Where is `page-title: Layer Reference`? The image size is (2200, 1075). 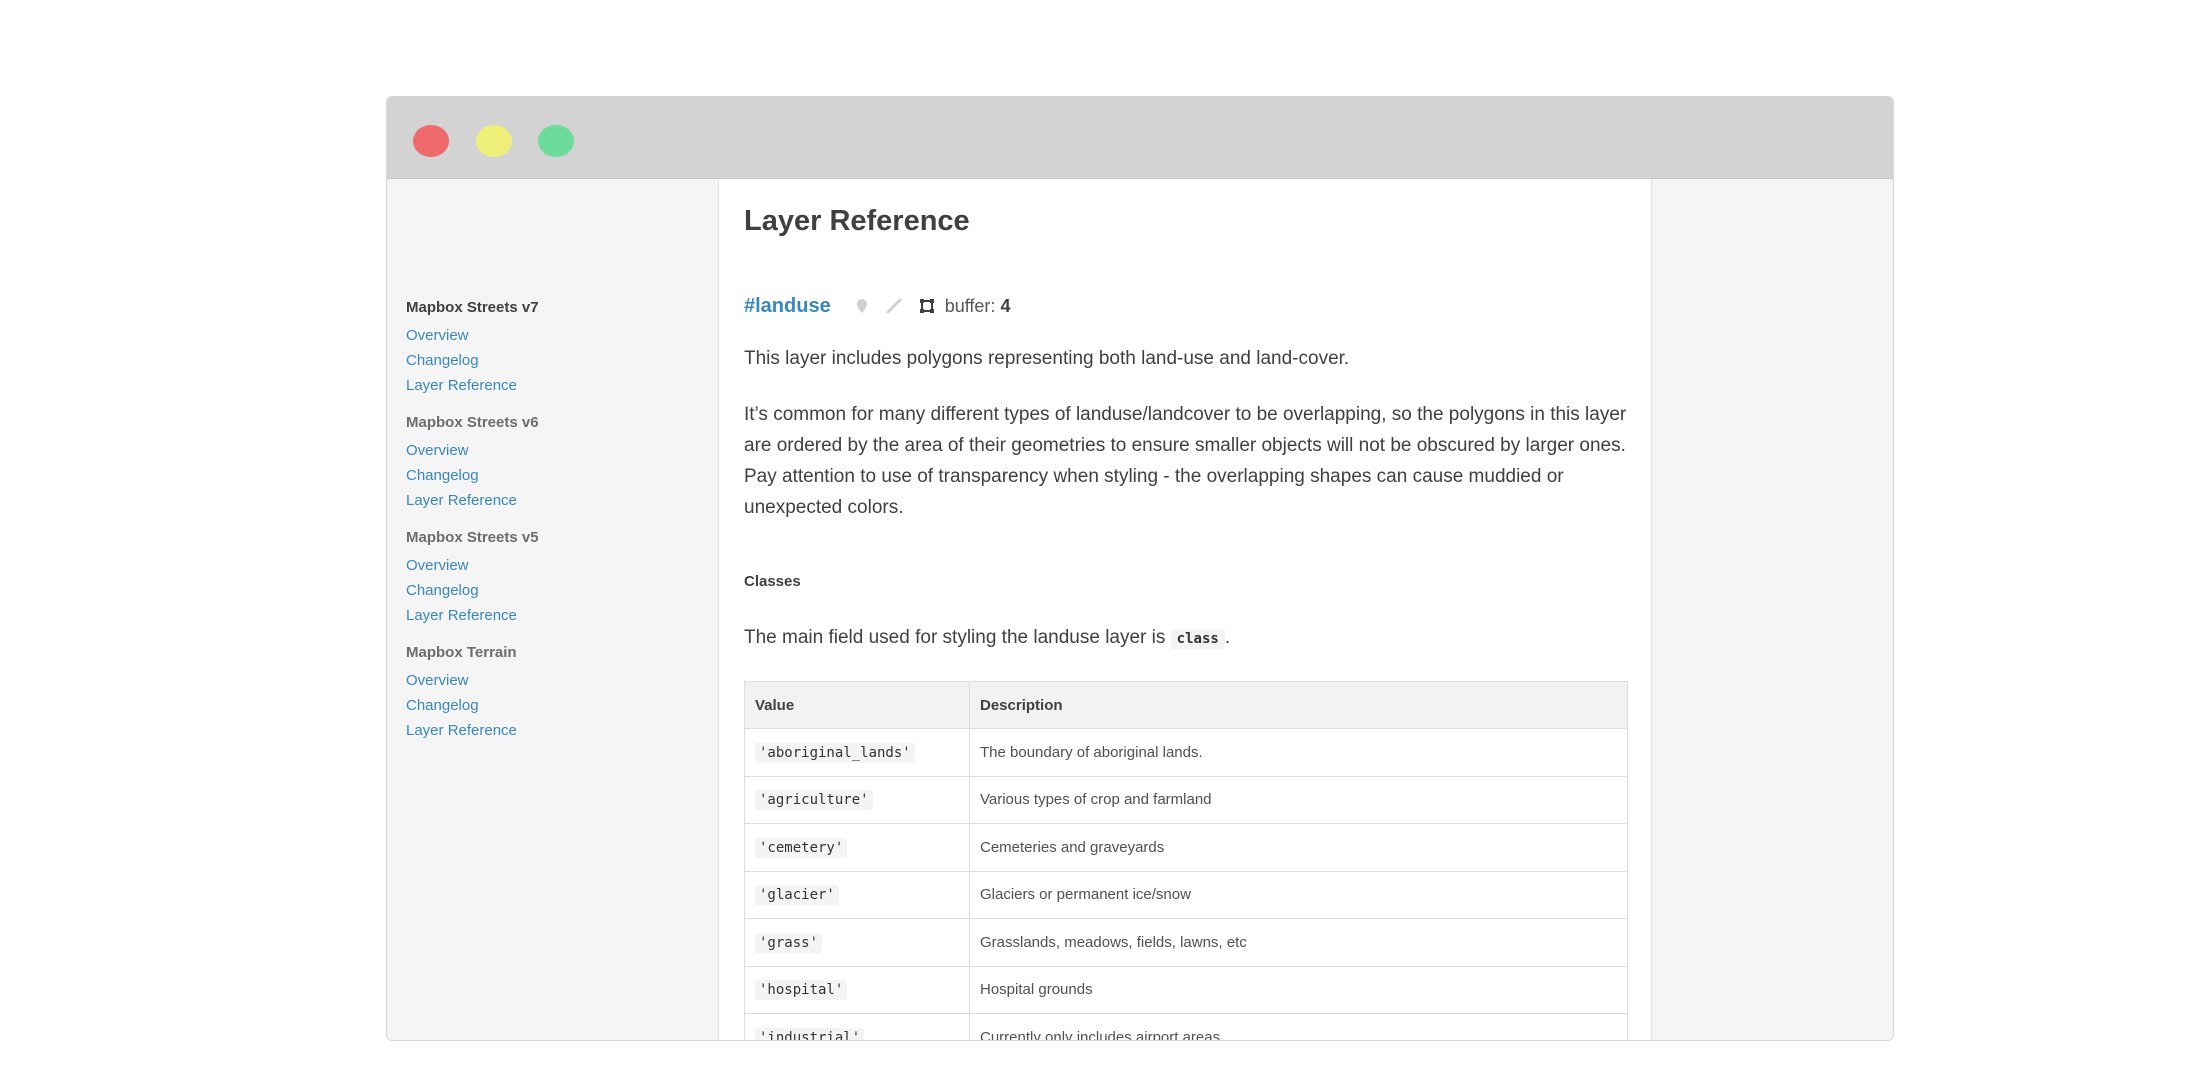
page-title: Layer Reference is located at coordinates (857, 221).